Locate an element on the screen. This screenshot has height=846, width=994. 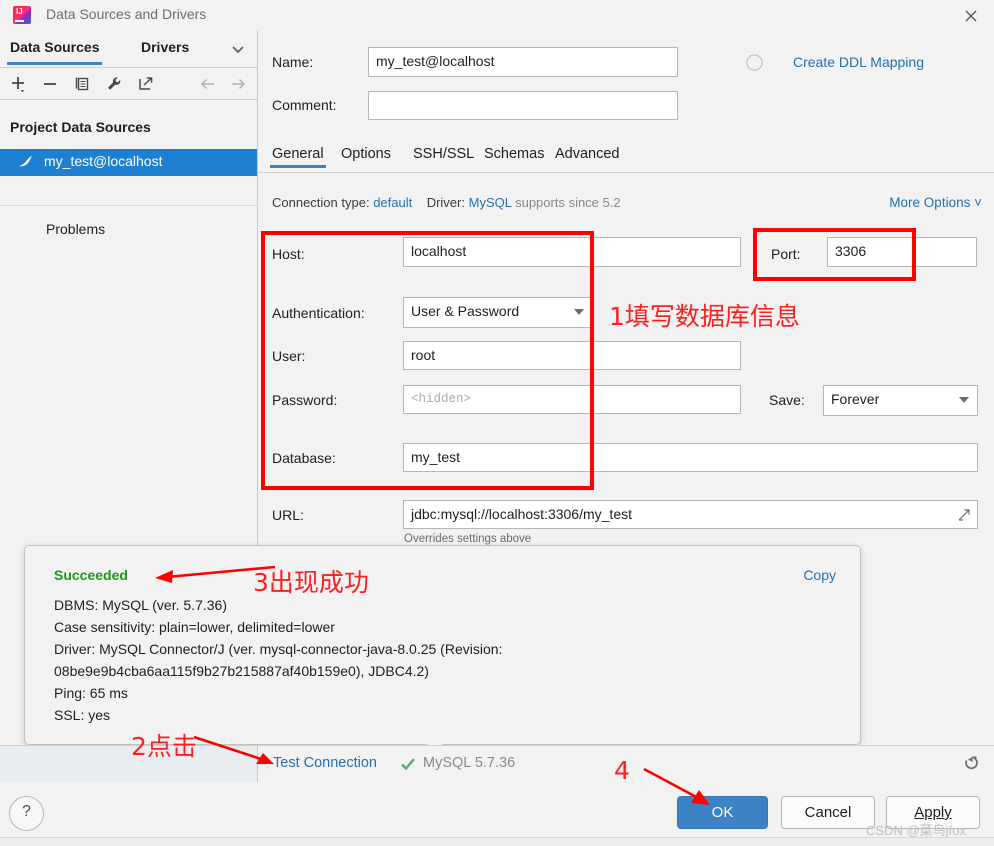
tab-general: General is located at coordinates (298, 157).